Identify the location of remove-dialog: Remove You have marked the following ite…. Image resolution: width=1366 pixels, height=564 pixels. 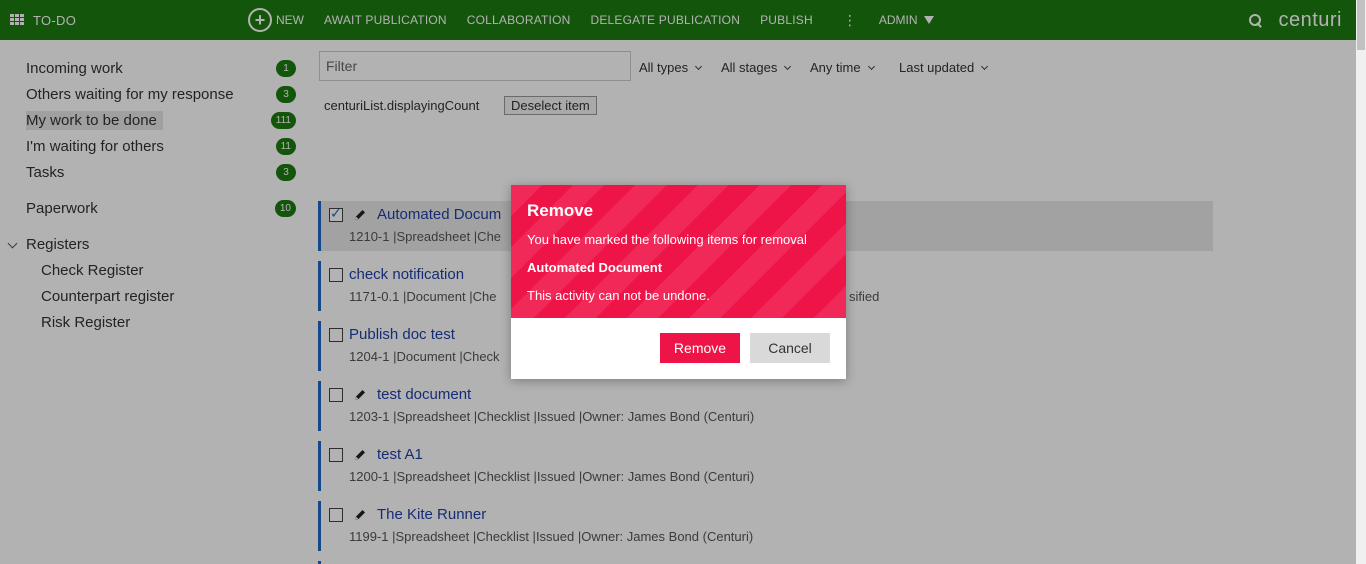
(678, 282).